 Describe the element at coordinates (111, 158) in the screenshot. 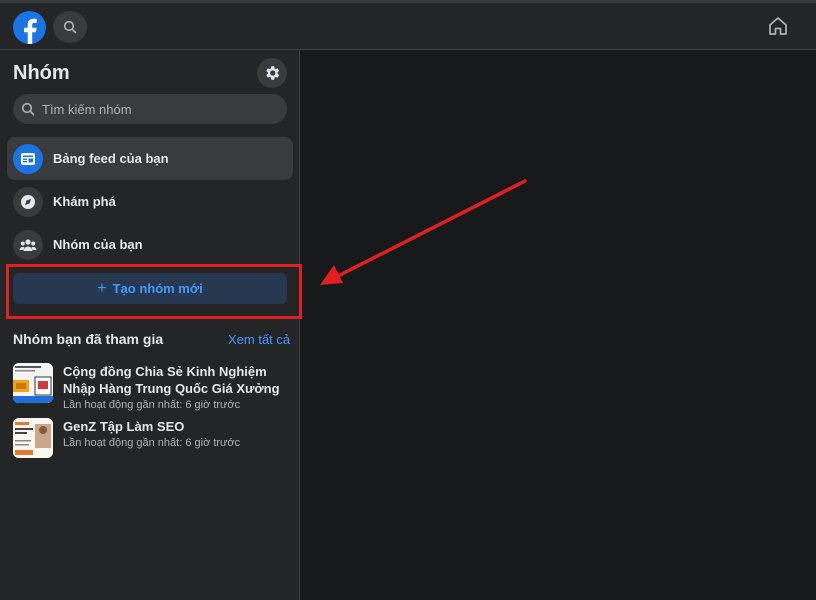

I see `sidebar-item-label: Bảng feed của bạn` at that location.